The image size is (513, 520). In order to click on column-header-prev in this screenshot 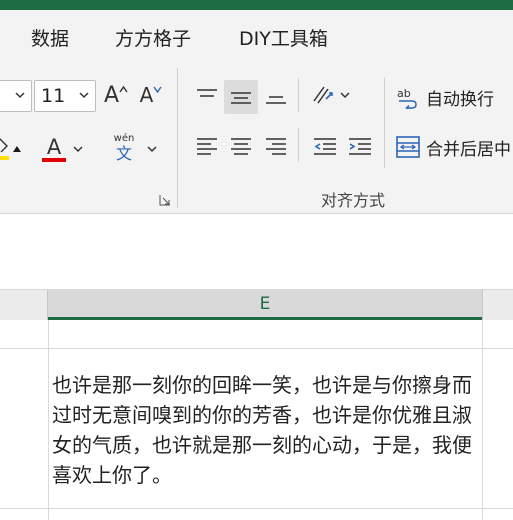, I will do `click(24, 305)`.